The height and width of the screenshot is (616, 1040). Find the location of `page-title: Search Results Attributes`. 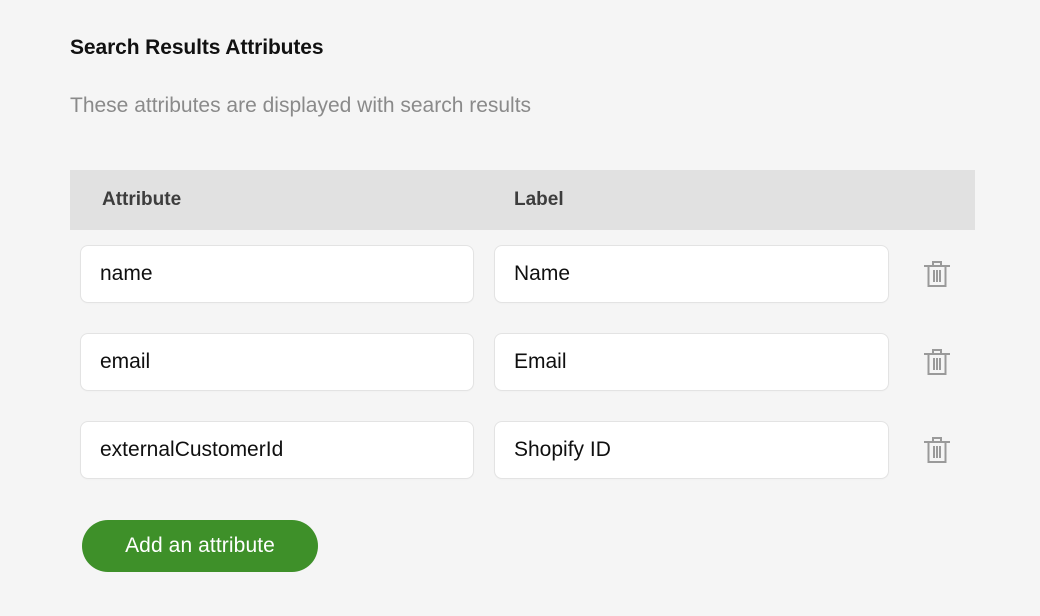

page-title: Search Results Attributes is located at coordinates (197, 47).